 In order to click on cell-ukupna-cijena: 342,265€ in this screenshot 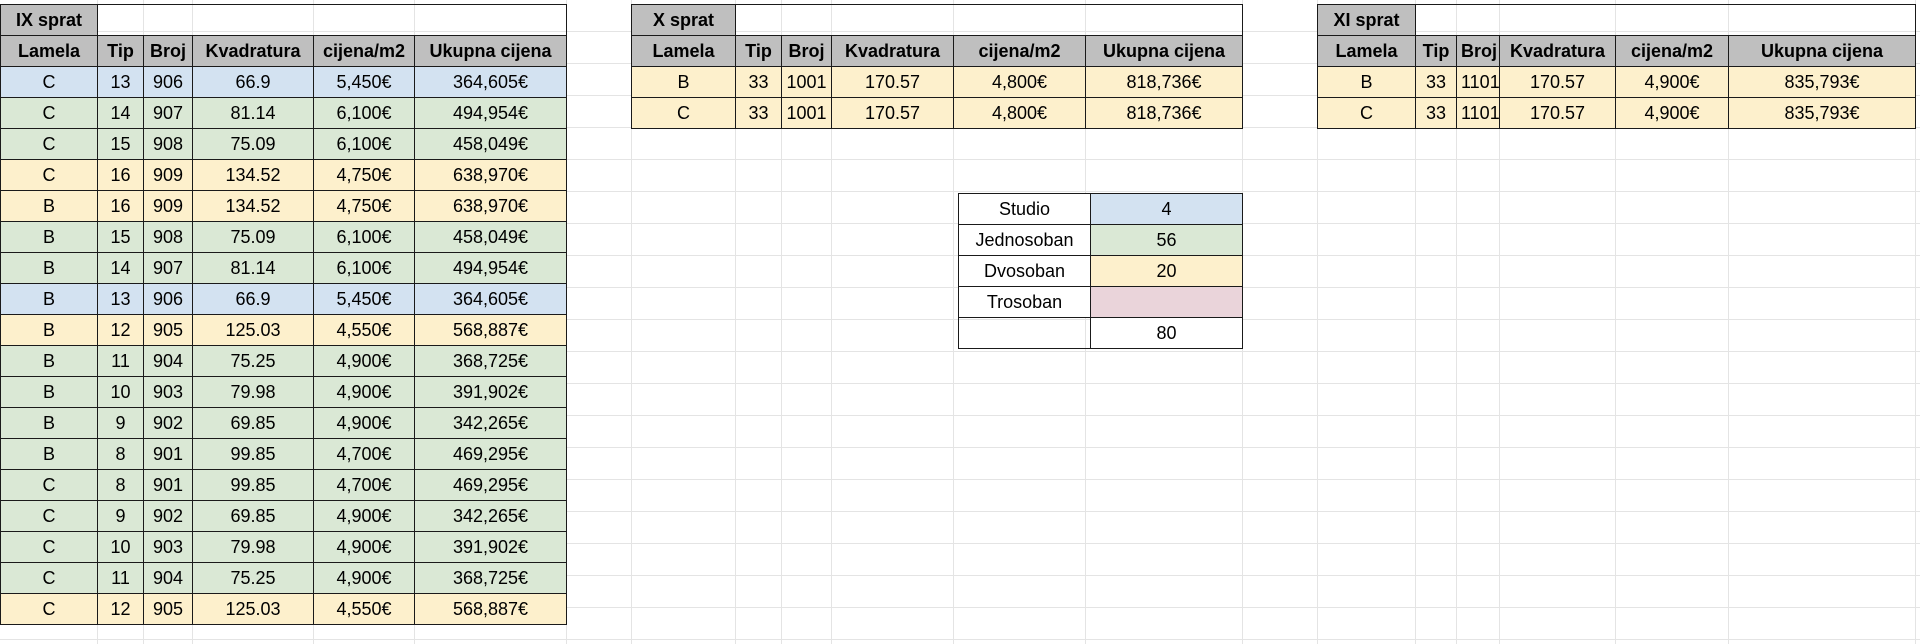, I will do `click(490, 423)`.